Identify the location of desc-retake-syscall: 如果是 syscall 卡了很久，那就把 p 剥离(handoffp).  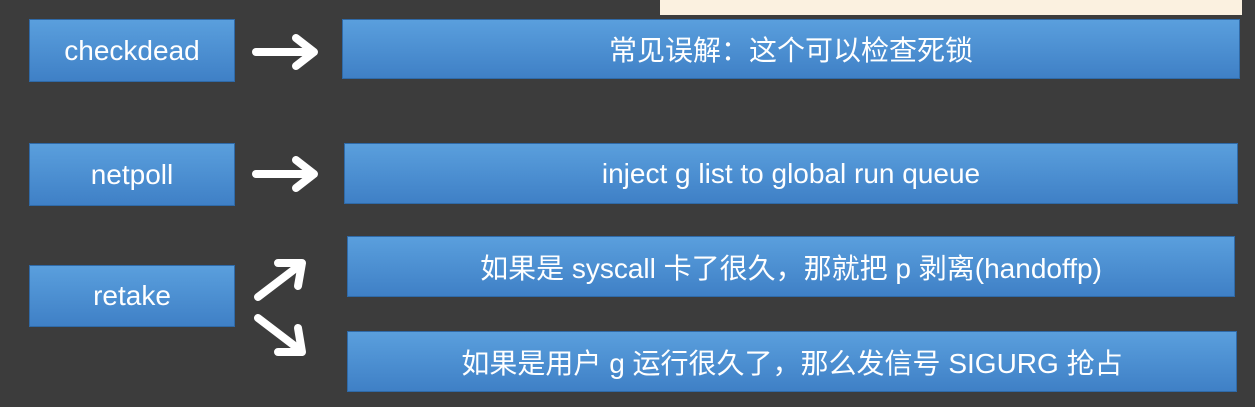
(791, 266).